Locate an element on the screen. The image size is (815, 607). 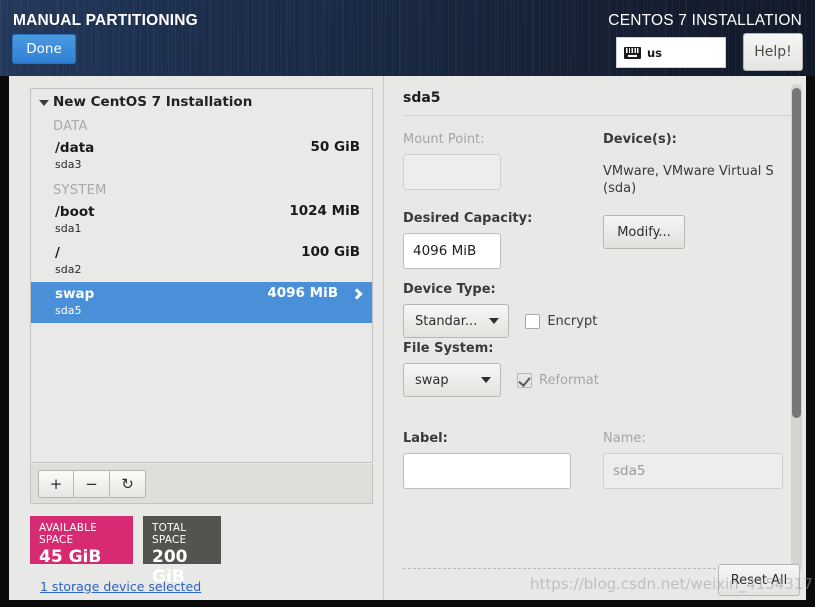
reset-all-button: Reset All is located at coordinates (759, 580).